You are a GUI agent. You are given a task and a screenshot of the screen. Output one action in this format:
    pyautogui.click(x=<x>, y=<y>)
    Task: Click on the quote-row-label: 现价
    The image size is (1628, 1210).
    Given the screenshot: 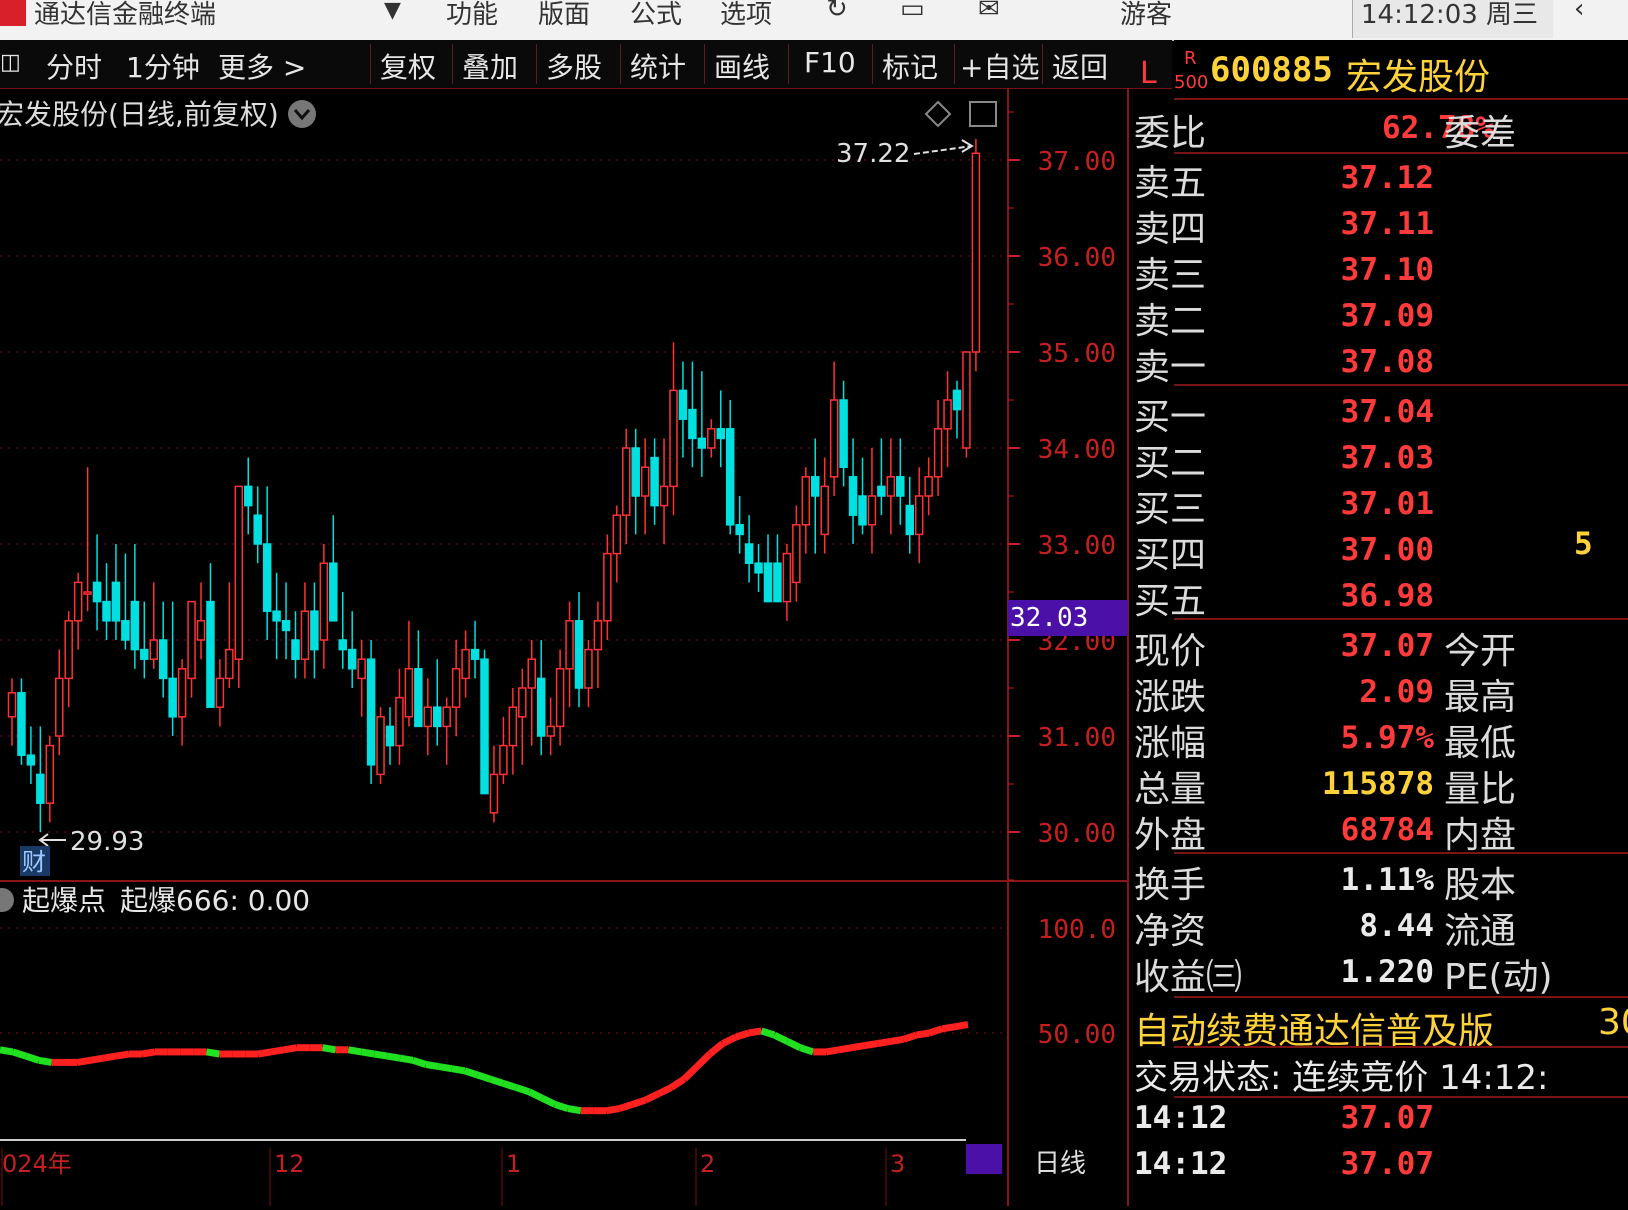 What is the action you would take?
    pyautogui.click(x=1170, y=651)
    